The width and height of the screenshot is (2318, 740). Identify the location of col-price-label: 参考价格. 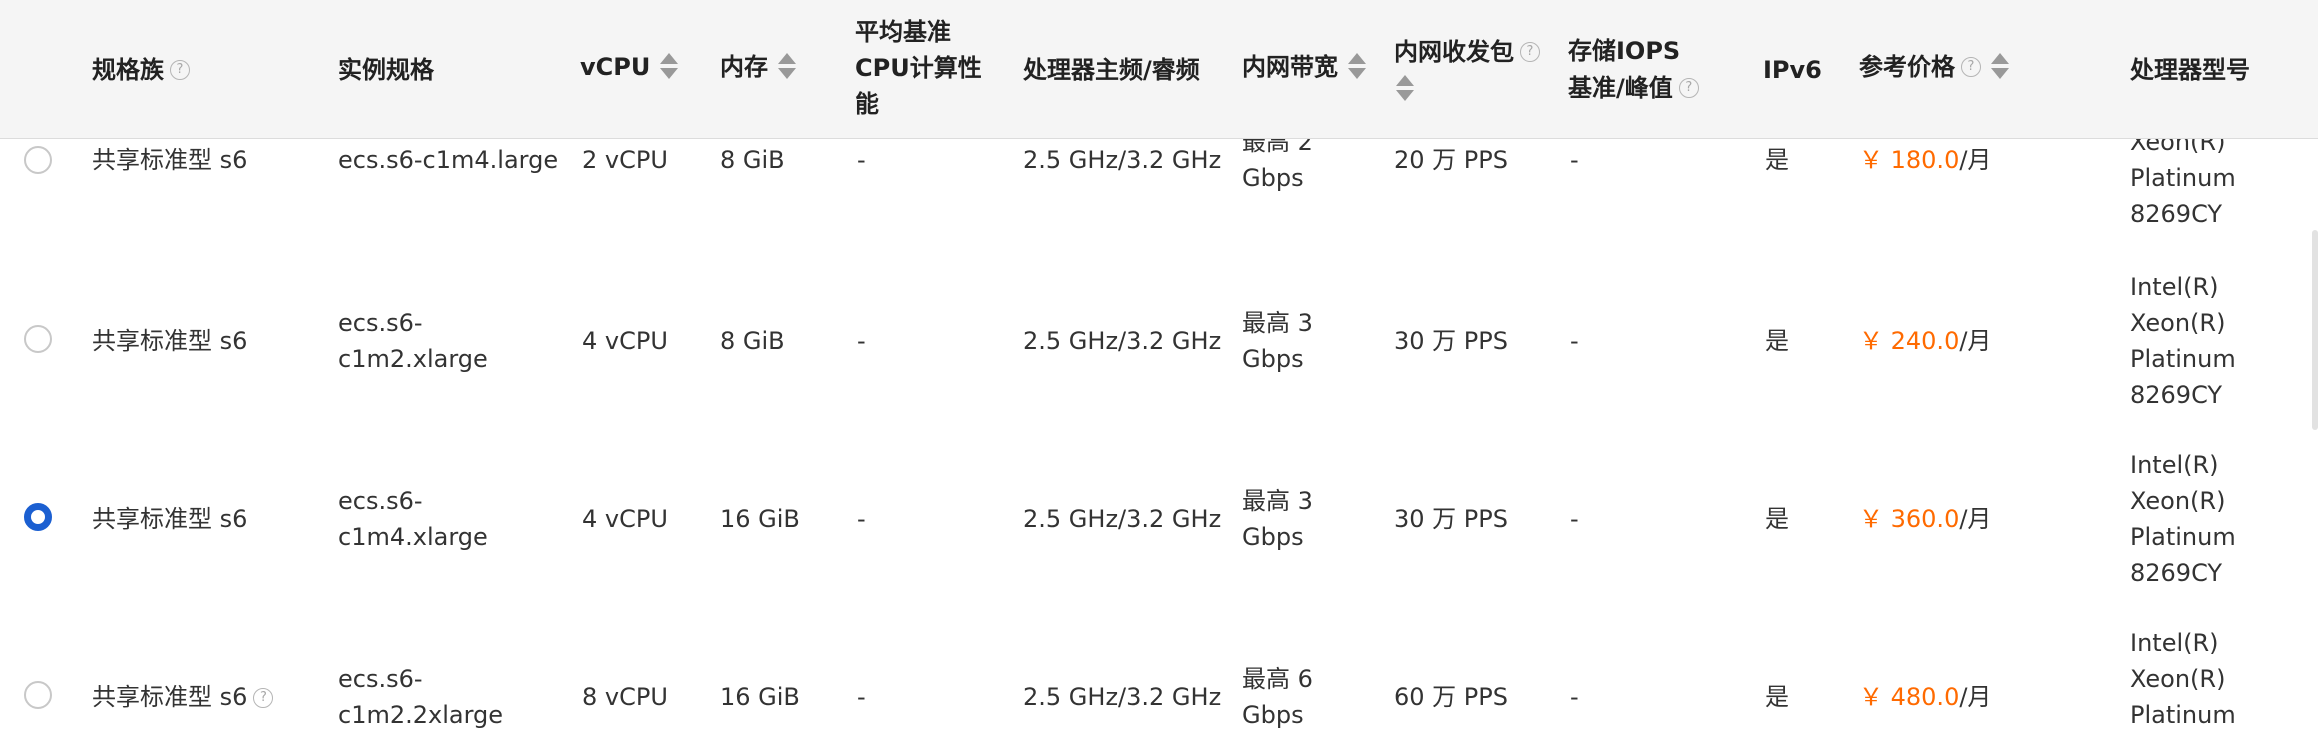
(1907, 67).